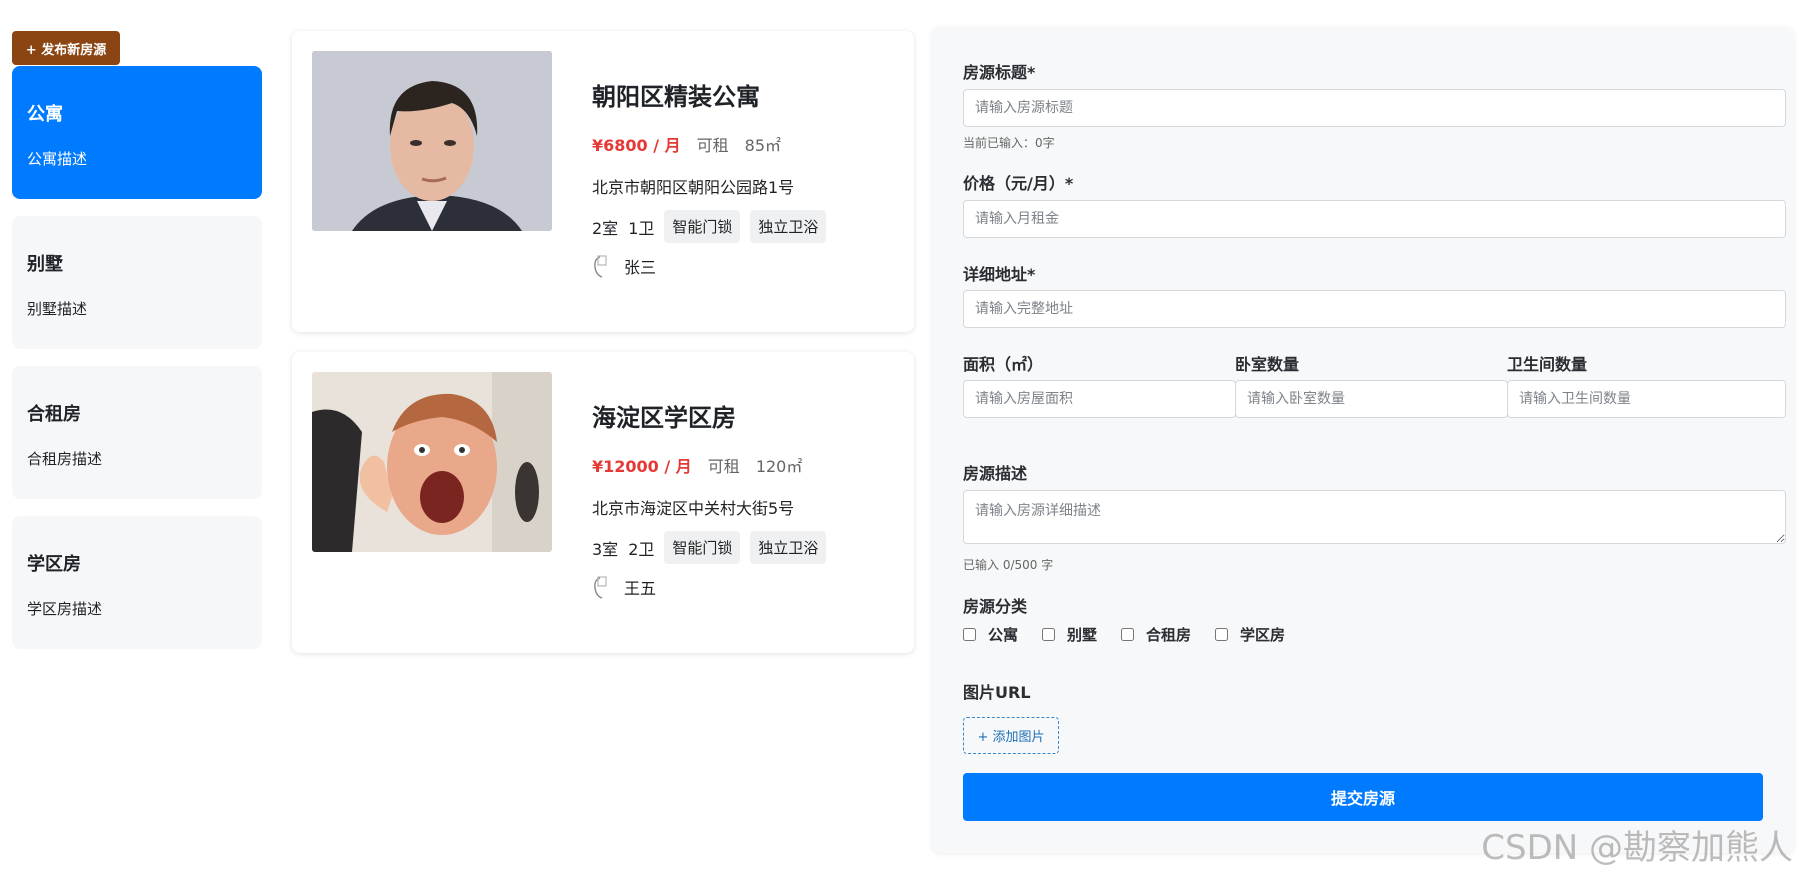  I want to click on category-option-apartment: 公寓, so click(990, 634).